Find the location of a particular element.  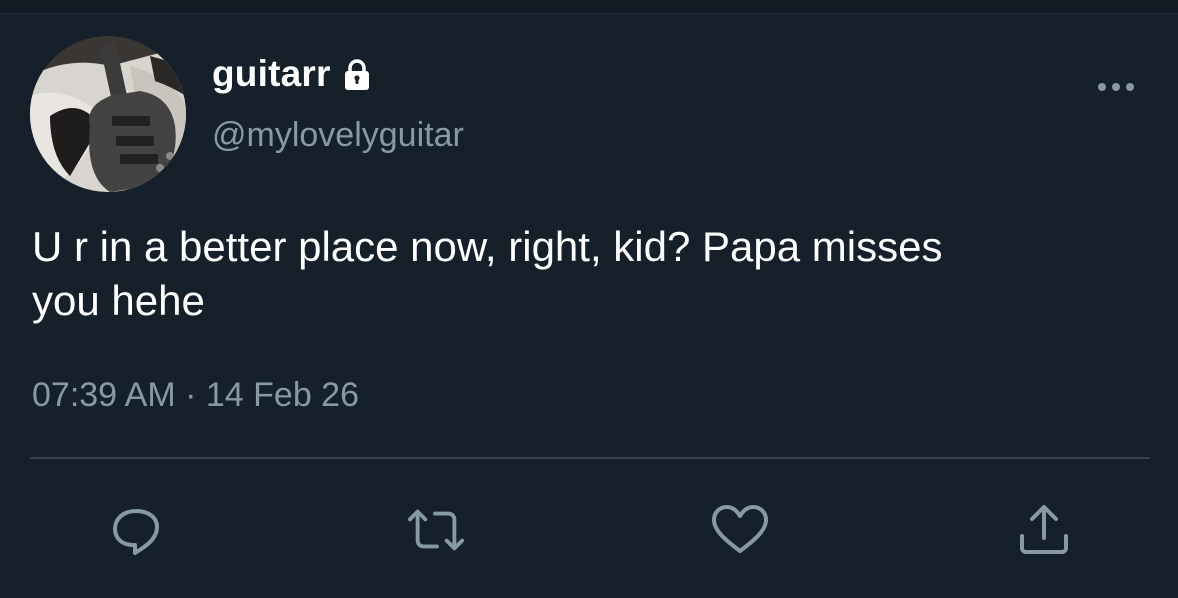

display-name-row: guitarr is located at coordinates (293, 74).